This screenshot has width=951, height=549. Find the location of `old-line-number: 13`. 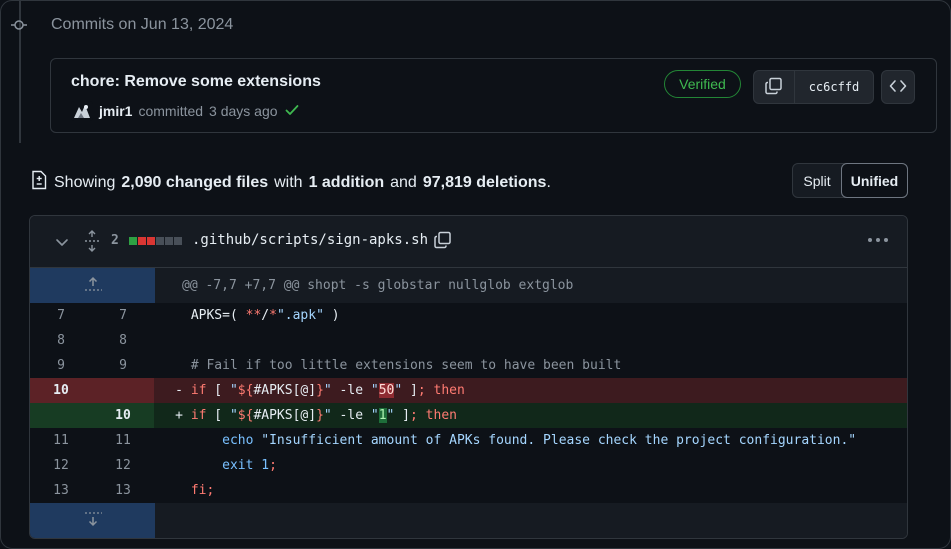

old-line-number: 13 is located at coordinates (61, 490).